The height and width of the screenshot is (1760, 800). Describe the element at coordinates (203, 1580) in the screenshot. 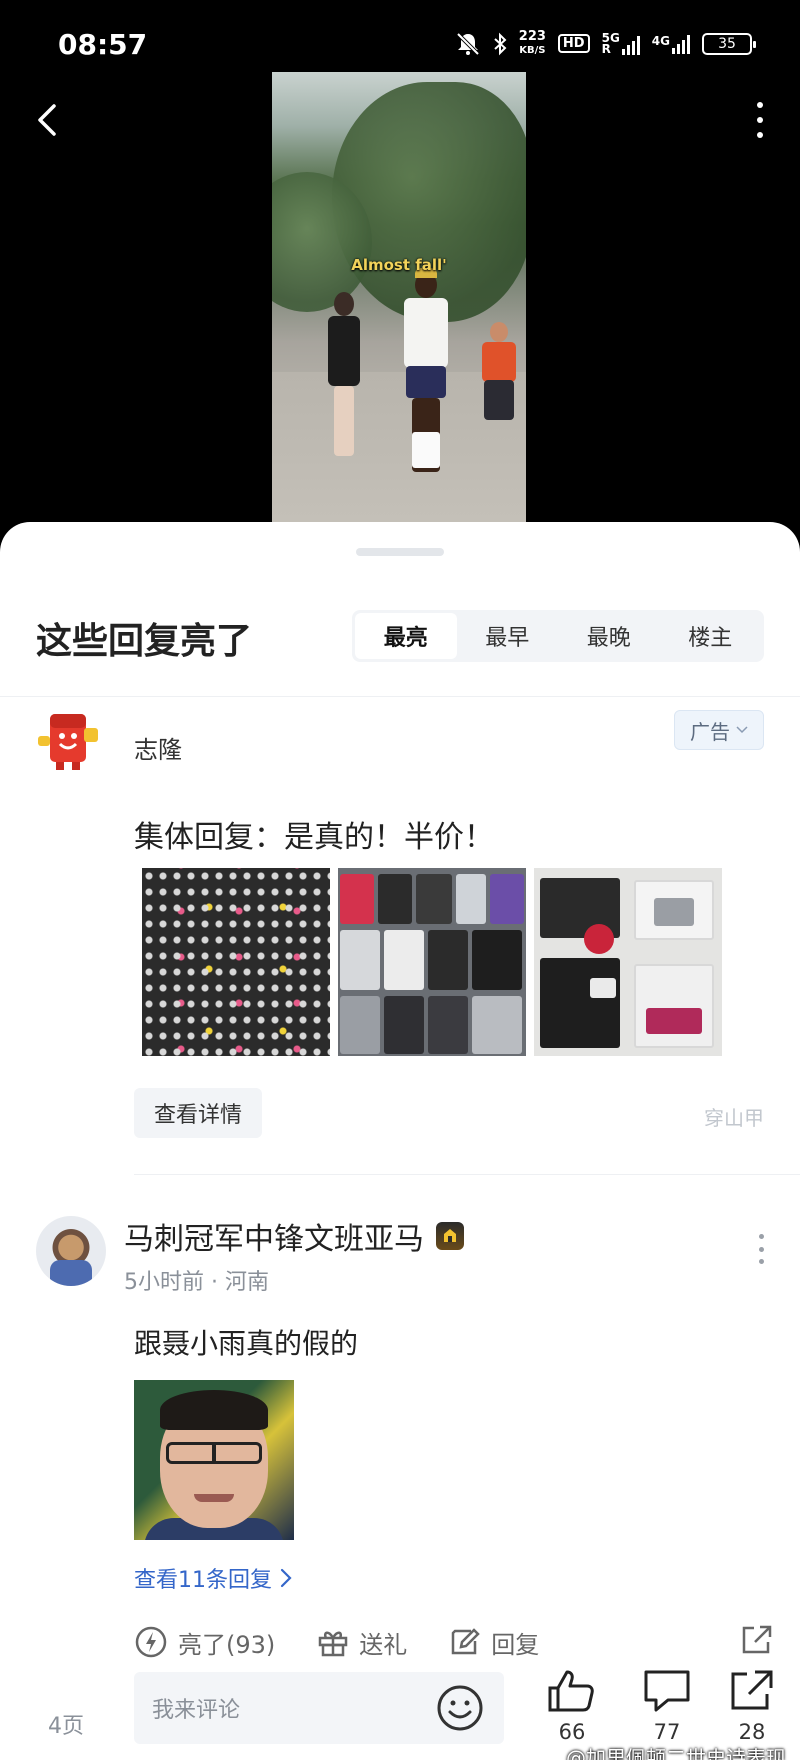

I see `view-replies-label: 查看11条回复` at that location.